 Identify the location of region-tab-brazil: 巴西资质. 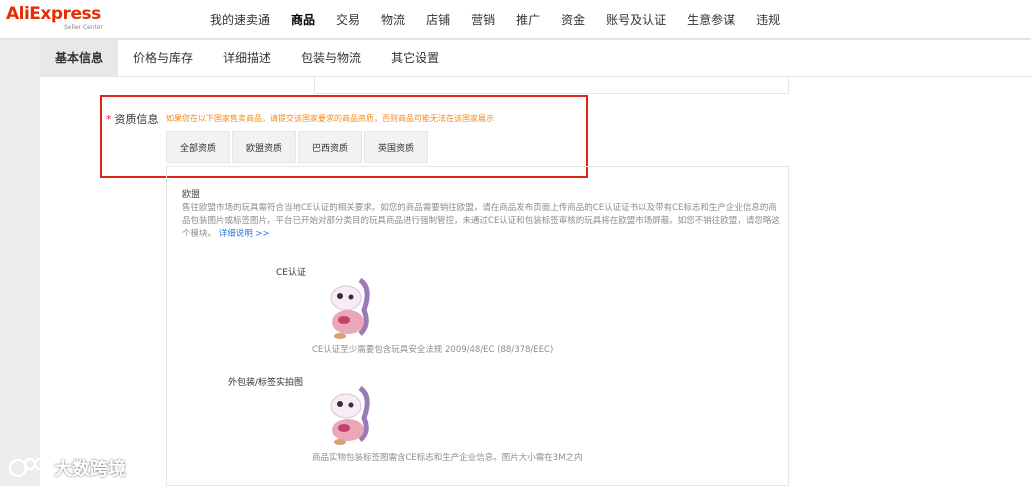
(330, 147).